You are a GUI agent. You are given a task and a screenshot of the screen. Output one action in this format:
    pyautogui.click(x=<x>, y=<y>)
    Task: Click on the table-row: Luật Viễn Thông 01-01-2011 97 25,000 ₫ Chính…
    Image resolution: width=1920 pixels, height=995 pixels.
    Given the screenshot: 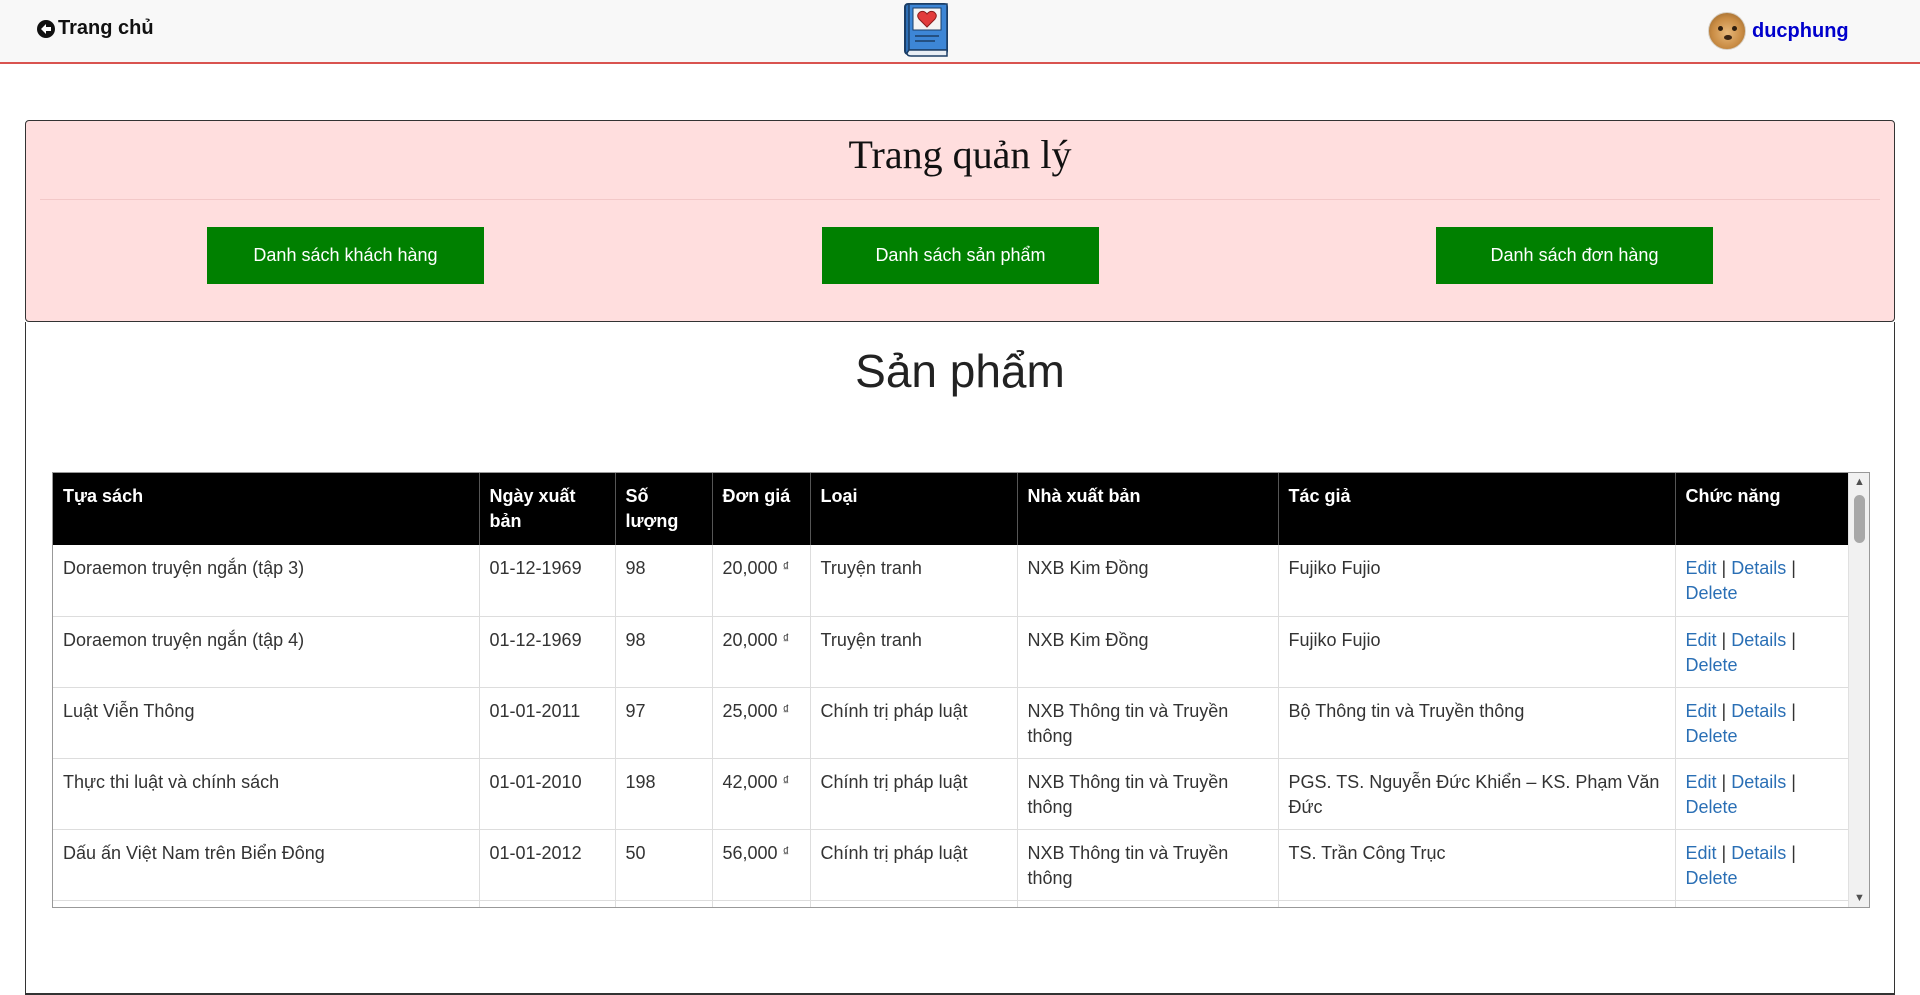 What is the action you would take?
    pyautogui.click(x=951, y=723)
    